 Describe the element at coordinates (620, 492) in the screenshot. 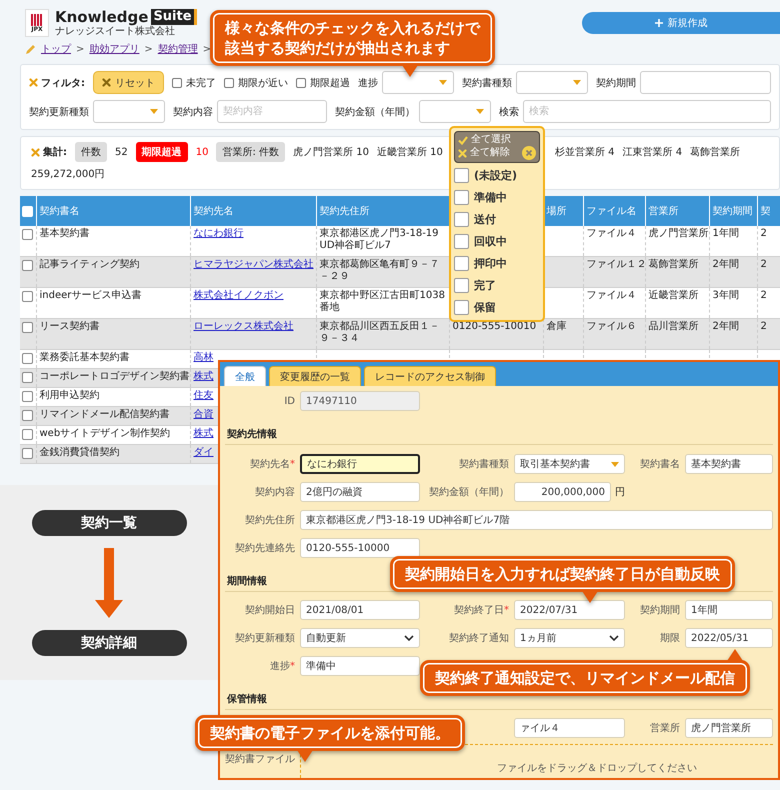

I see `unit-label: 円` at that location.